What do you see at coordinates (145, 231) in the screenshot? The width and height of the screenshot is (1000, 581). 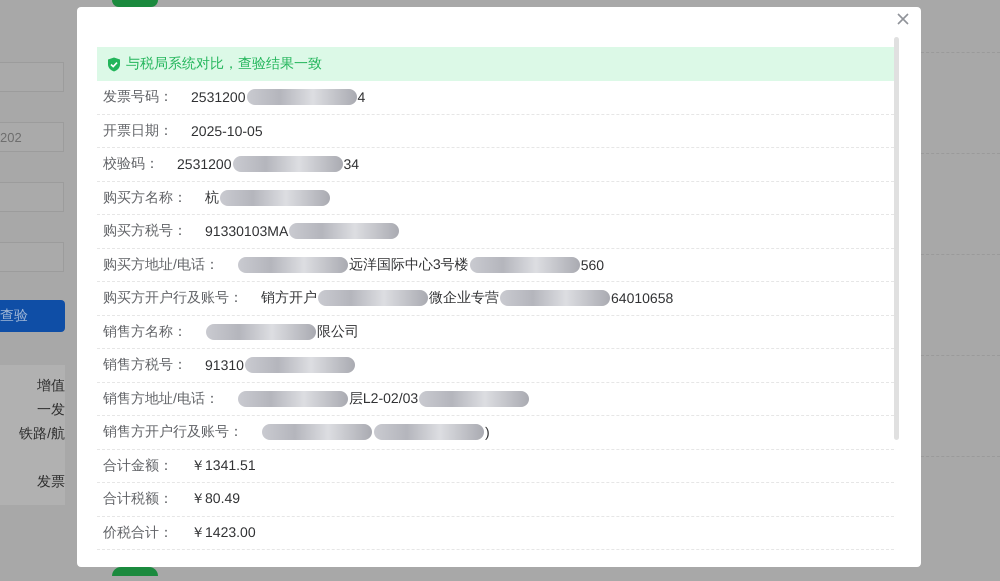 I see `field-label: 购买方税号：` at bounding box center [145, 231].